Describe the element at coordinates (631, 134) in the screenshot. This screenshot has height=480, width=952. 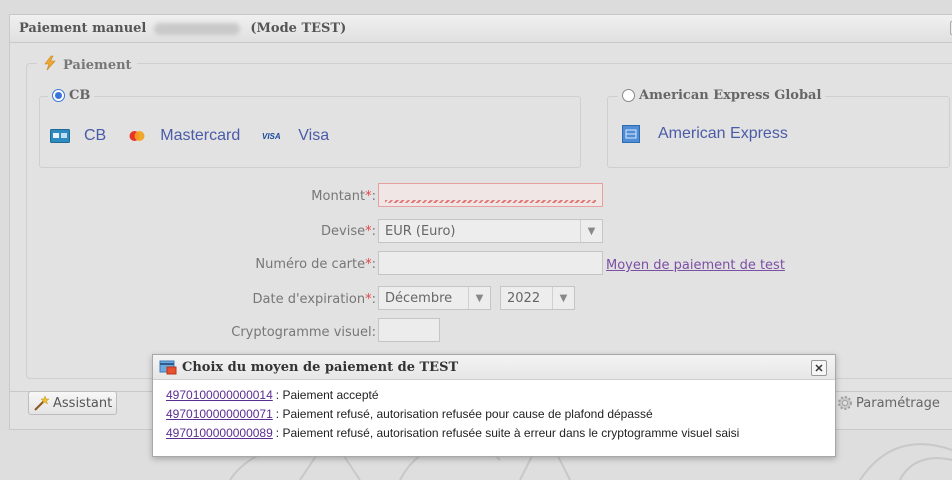
I see `amex-card-icon` at that location.